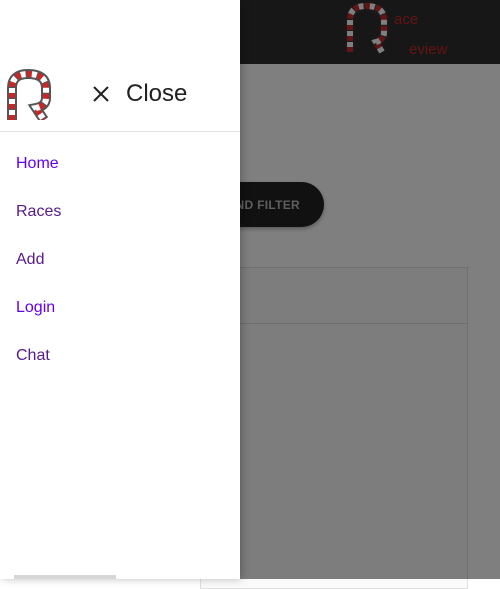 This screenshot has height=589, width=500. What do you see at coordinates (29, 94) in the screenshot?
I see `race-track-logo-icon` at bounding box center [29, 94].